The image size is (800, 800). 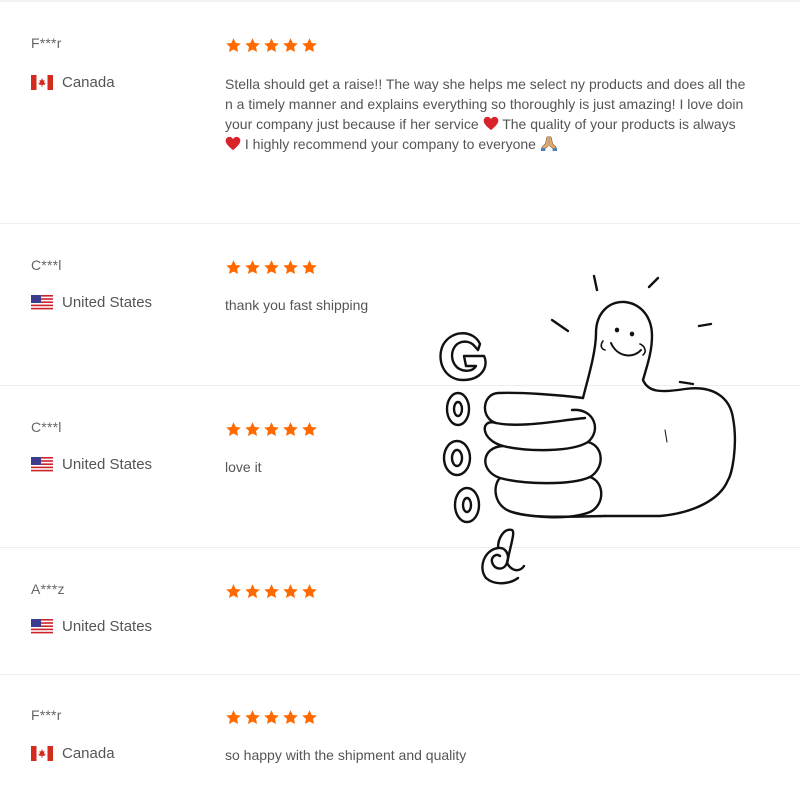 What do you see at coordinates (48, 589) in the screenshot?
I see `reviewer-name: A***z` at bounding box center [48, 589].